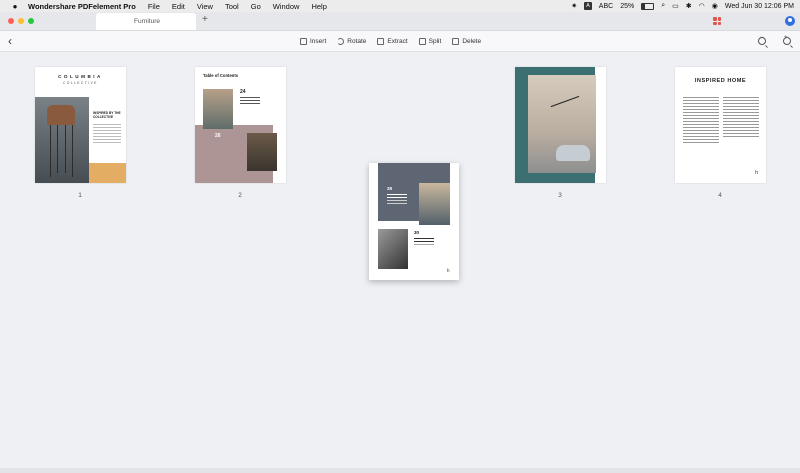  What do you see at coordinates (702, 6) in the screenshot?
I see `wifi-icon: ◠` at bounding box center [702, 6].